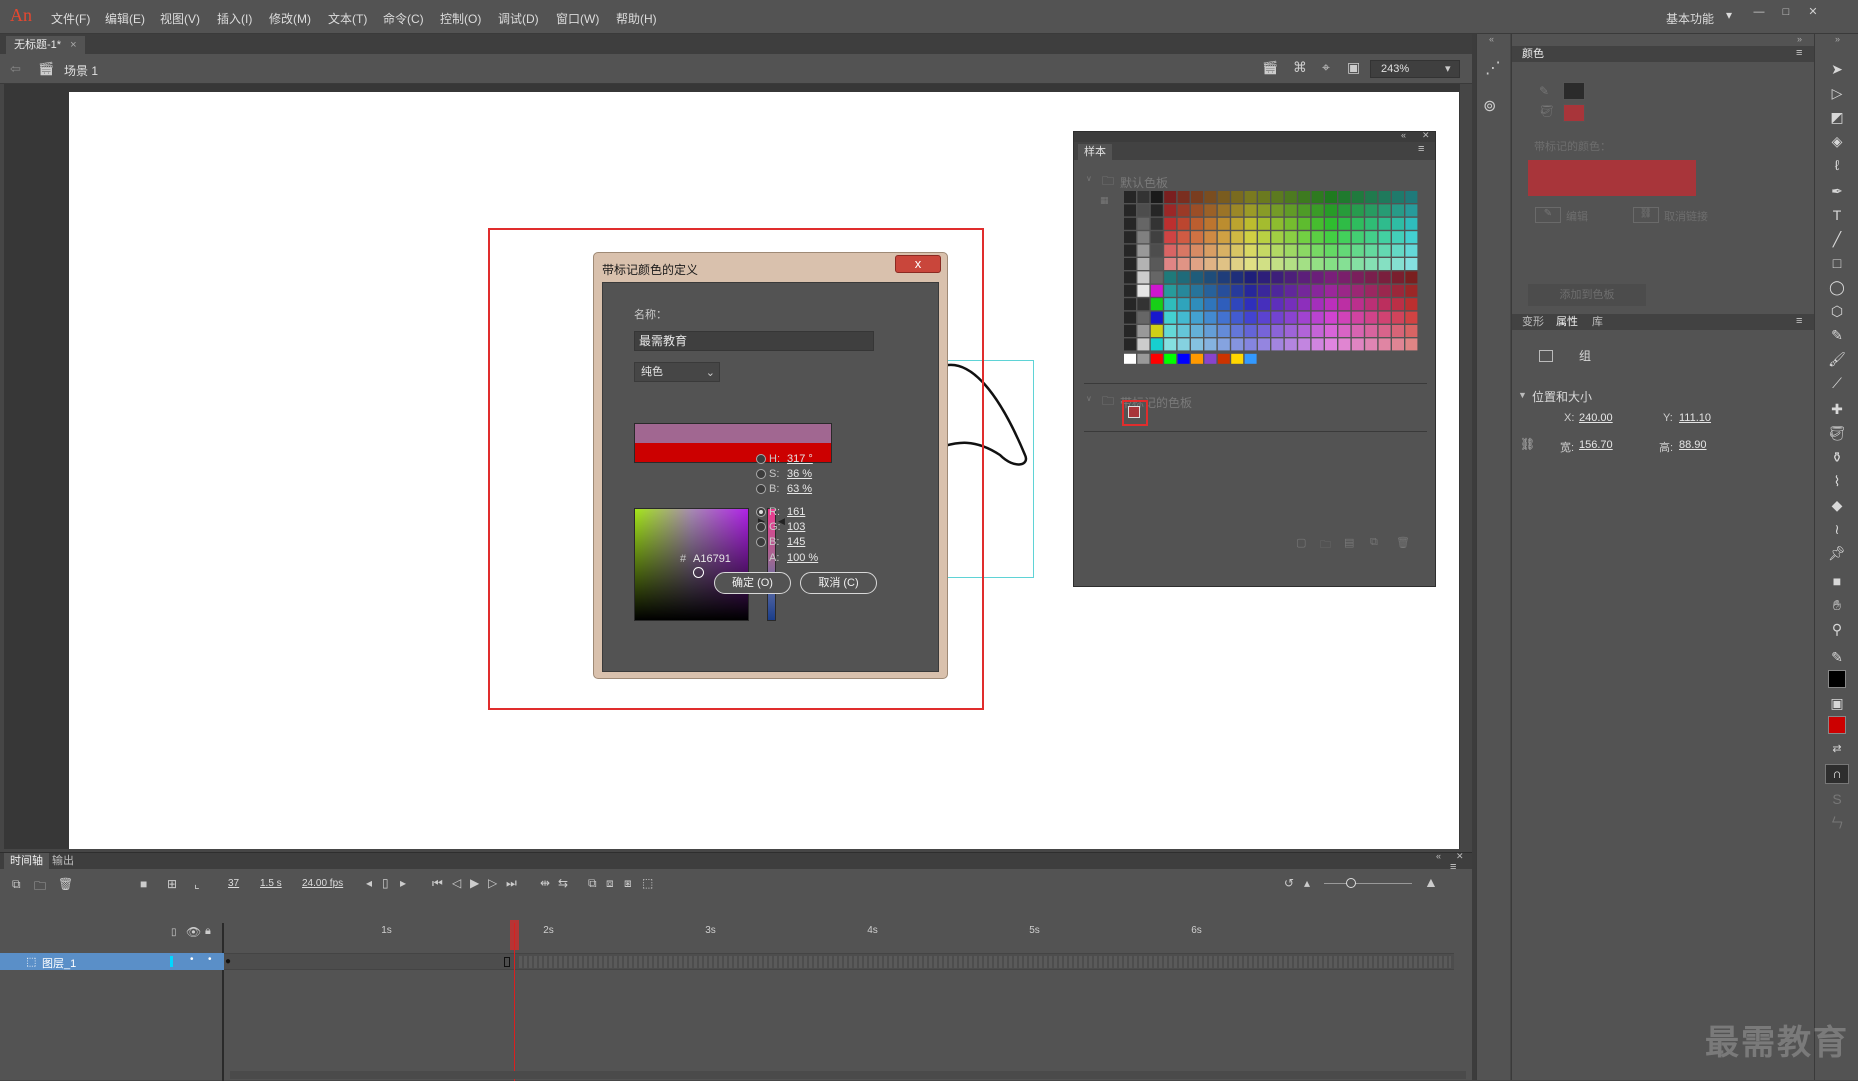 Image resolution: width=1858 pixels, height=1081 pixels. I want to click on tab-library: 库, so click(1597, 322).